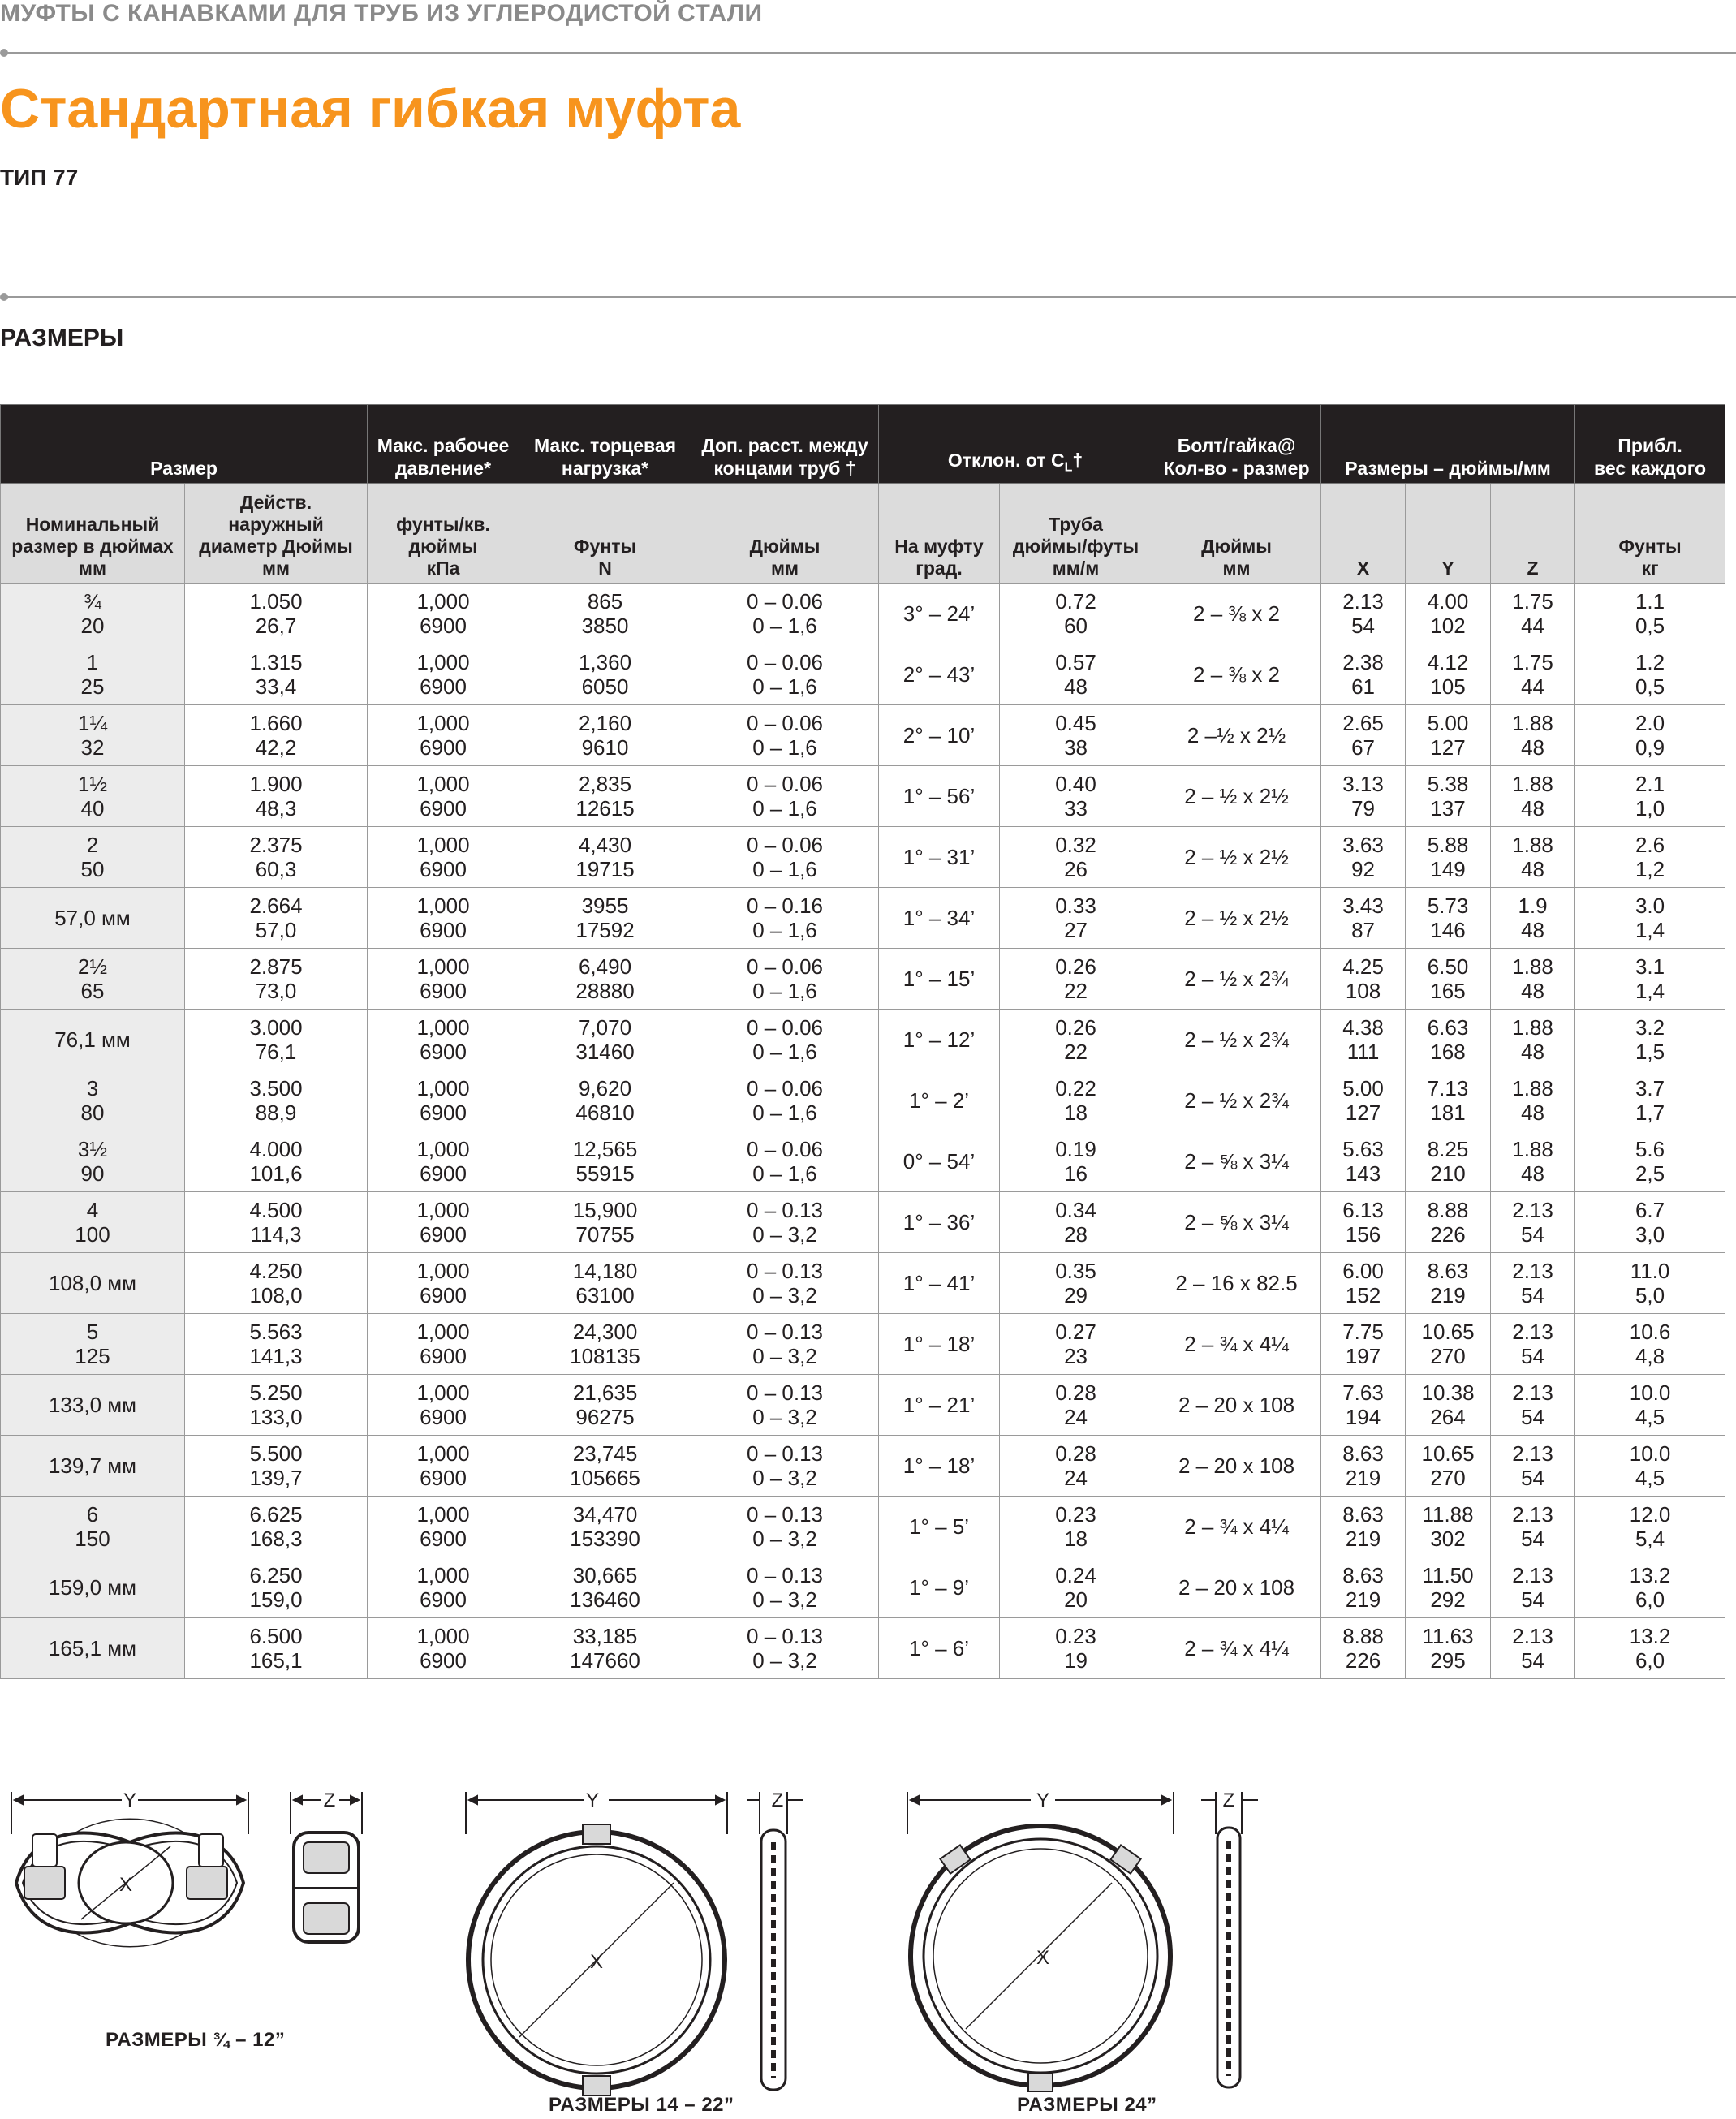 The width and height of the screenshot is (1736, 2119). What do you see at coordinates (93, 1405) in the screenshot?
I see `cell-size: 133,0 мм` at bounding box center [93, 1405].